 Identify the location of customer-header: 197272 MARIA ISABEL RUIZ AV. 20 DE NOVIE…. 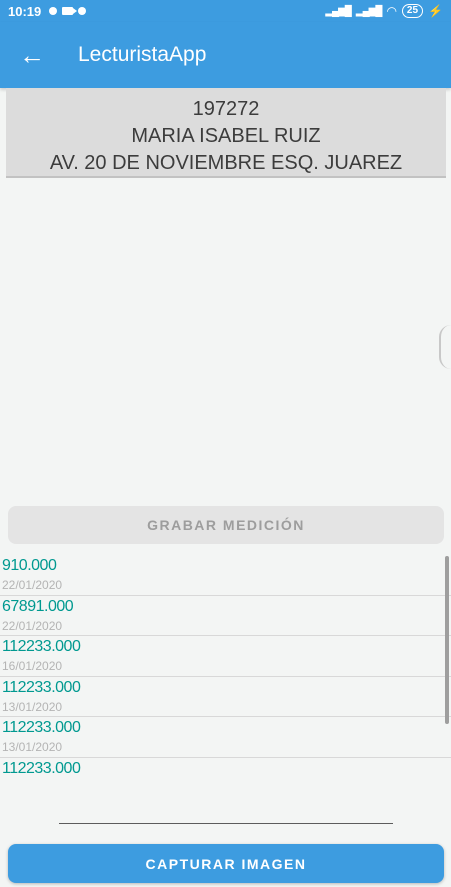
(226, 133).